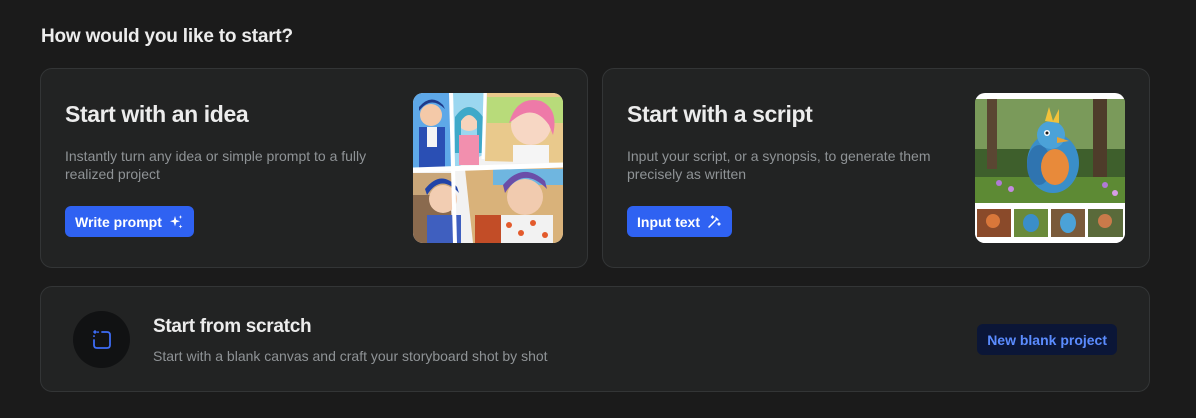  Describe the element at coordinates (668, 221) in the screenshot. I see `input-text-label: Input text` at that location.